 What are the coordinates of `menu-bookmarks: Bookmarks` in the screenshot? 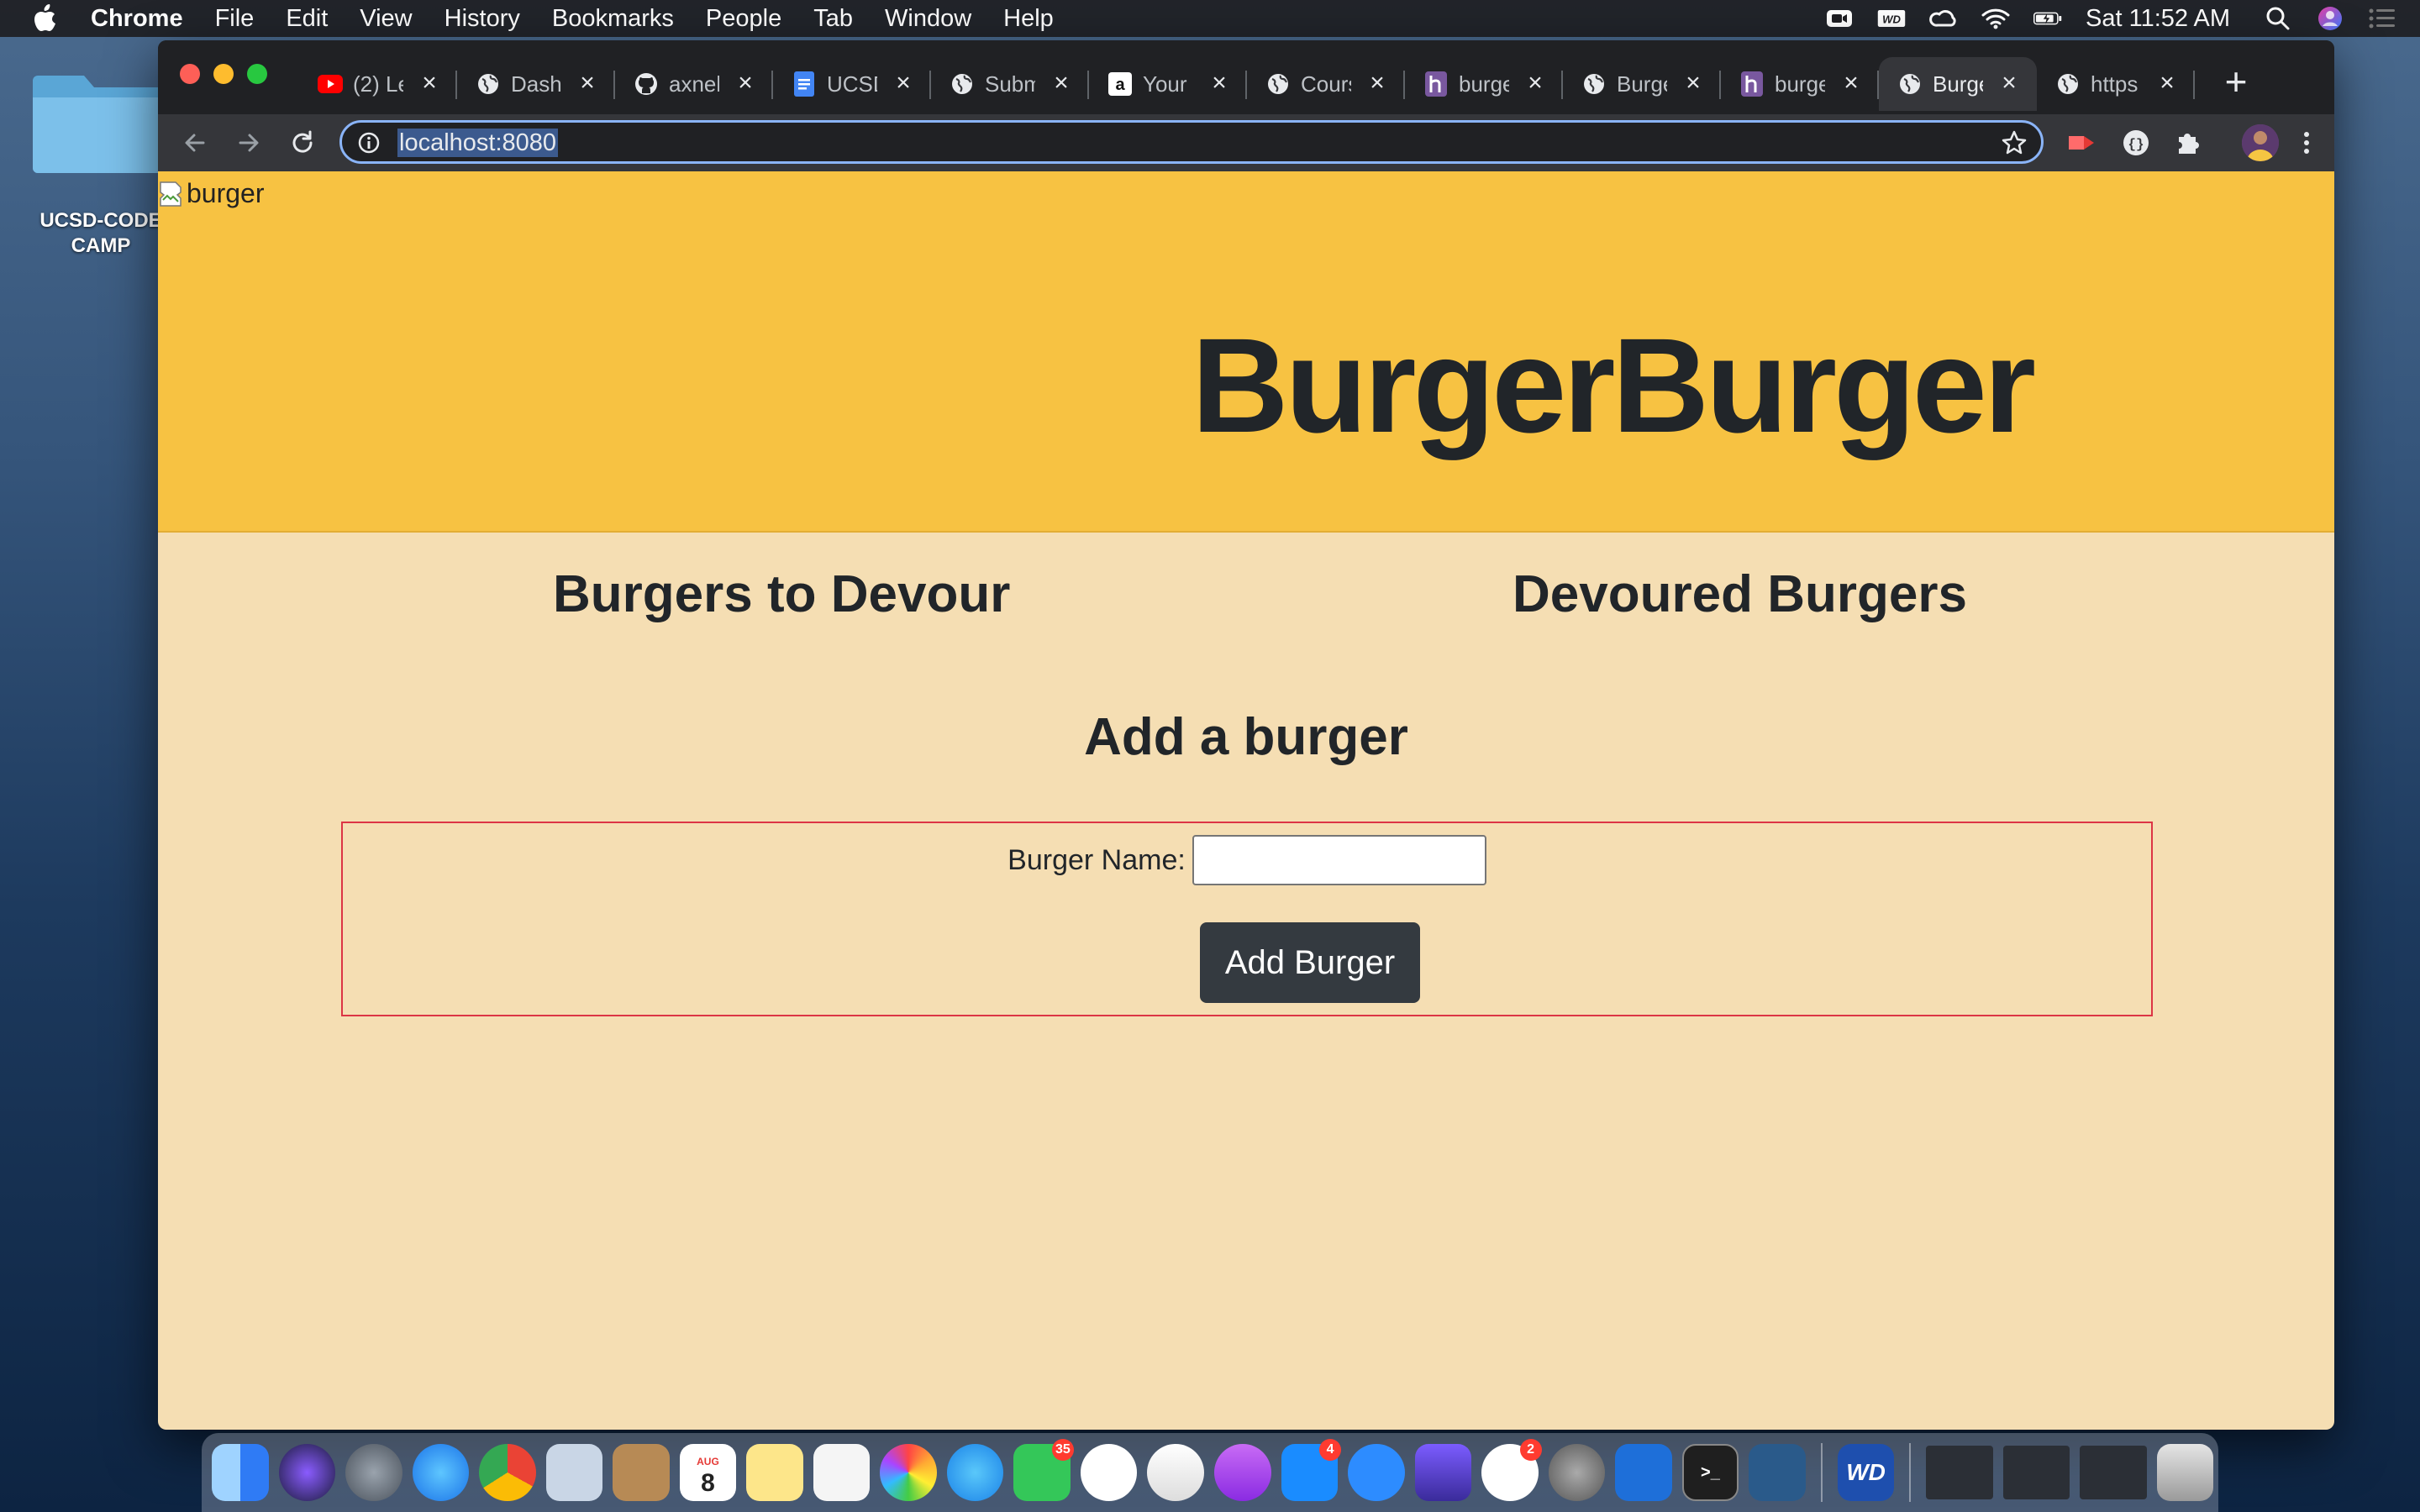 It's located at (613, 19).